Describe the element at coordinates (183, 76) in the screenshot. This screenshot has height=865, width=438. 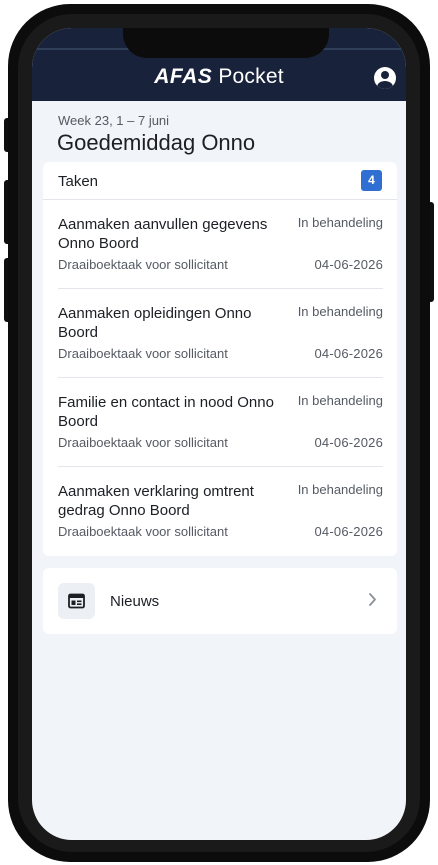
I see `app-logo-brand: AFAS` at that location.